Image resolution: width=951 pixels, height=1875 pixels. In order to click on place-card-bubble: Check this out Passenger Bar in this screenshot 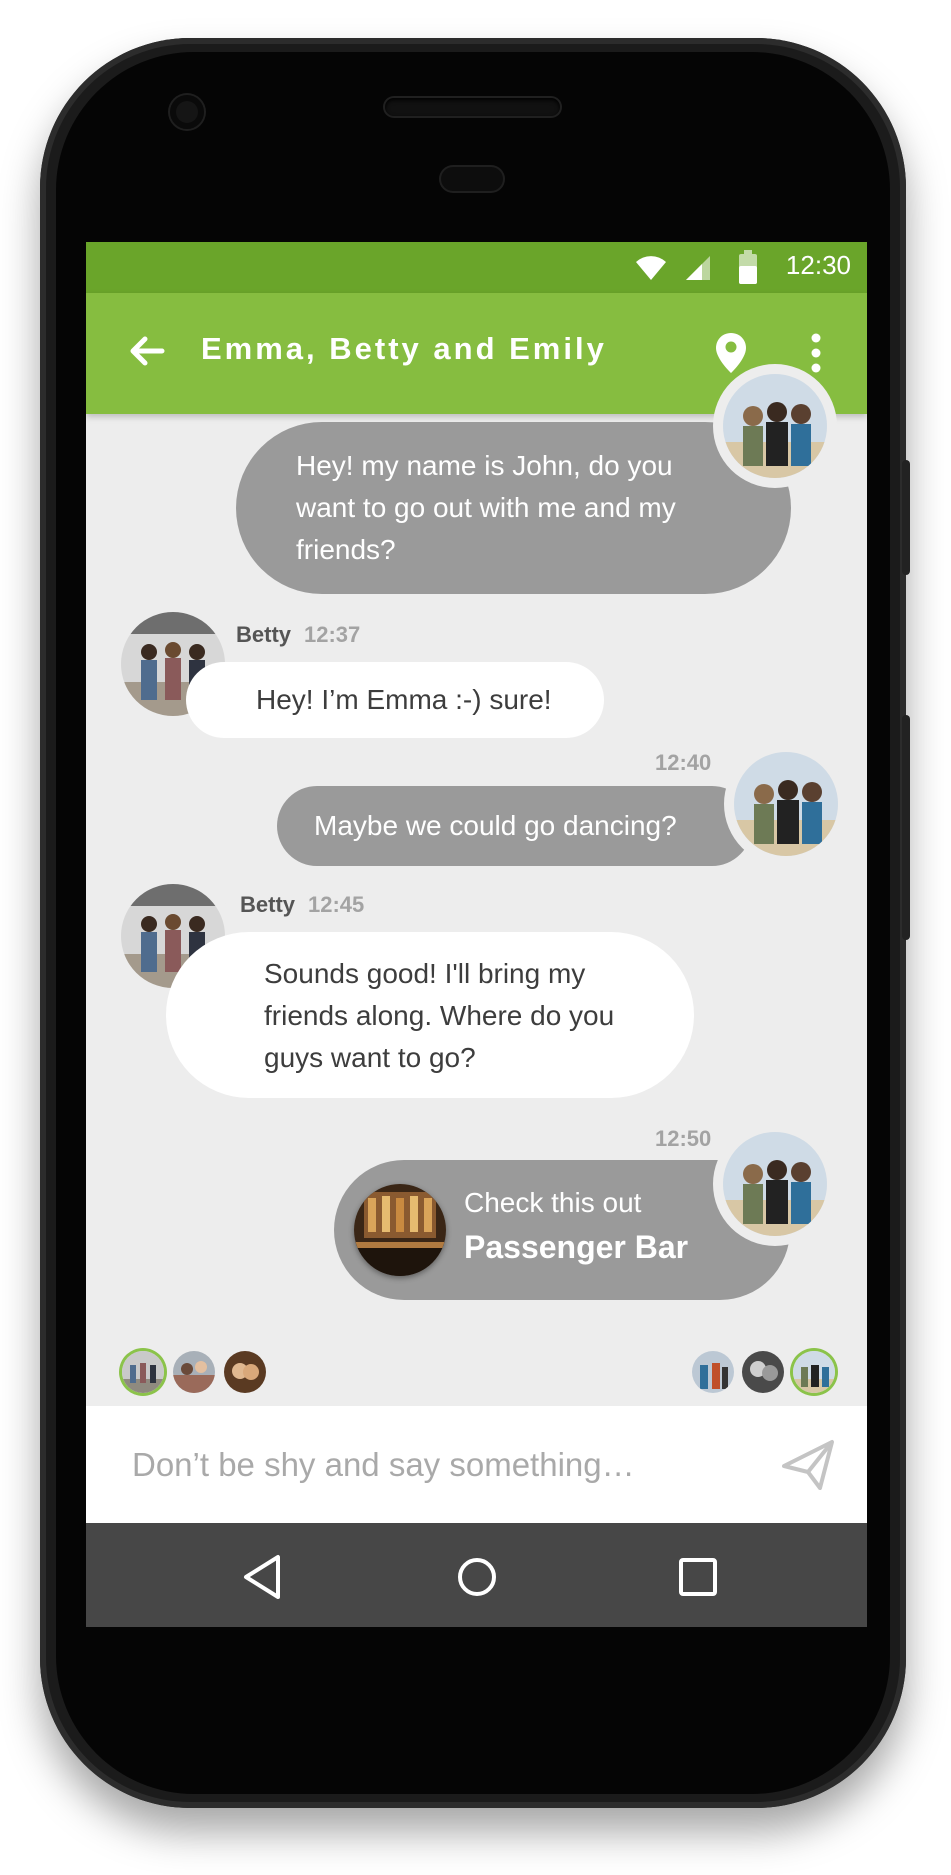, I will do `click(562, 1230)`.